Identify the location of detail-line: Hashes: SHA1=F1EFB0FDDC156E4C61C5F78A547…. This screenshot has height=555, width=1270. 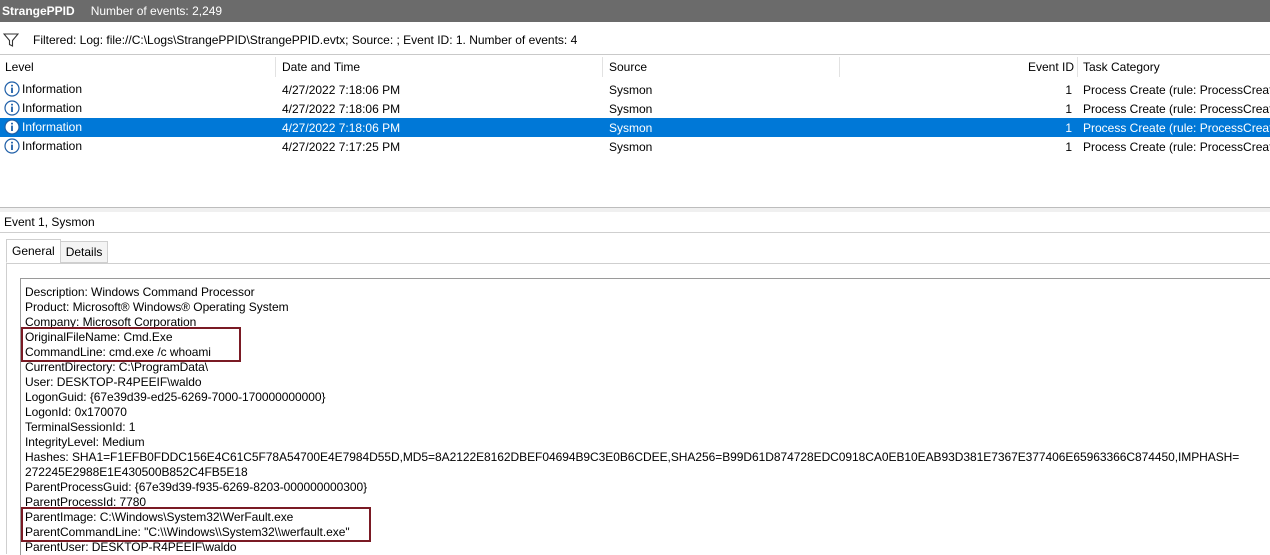
(632, 457).